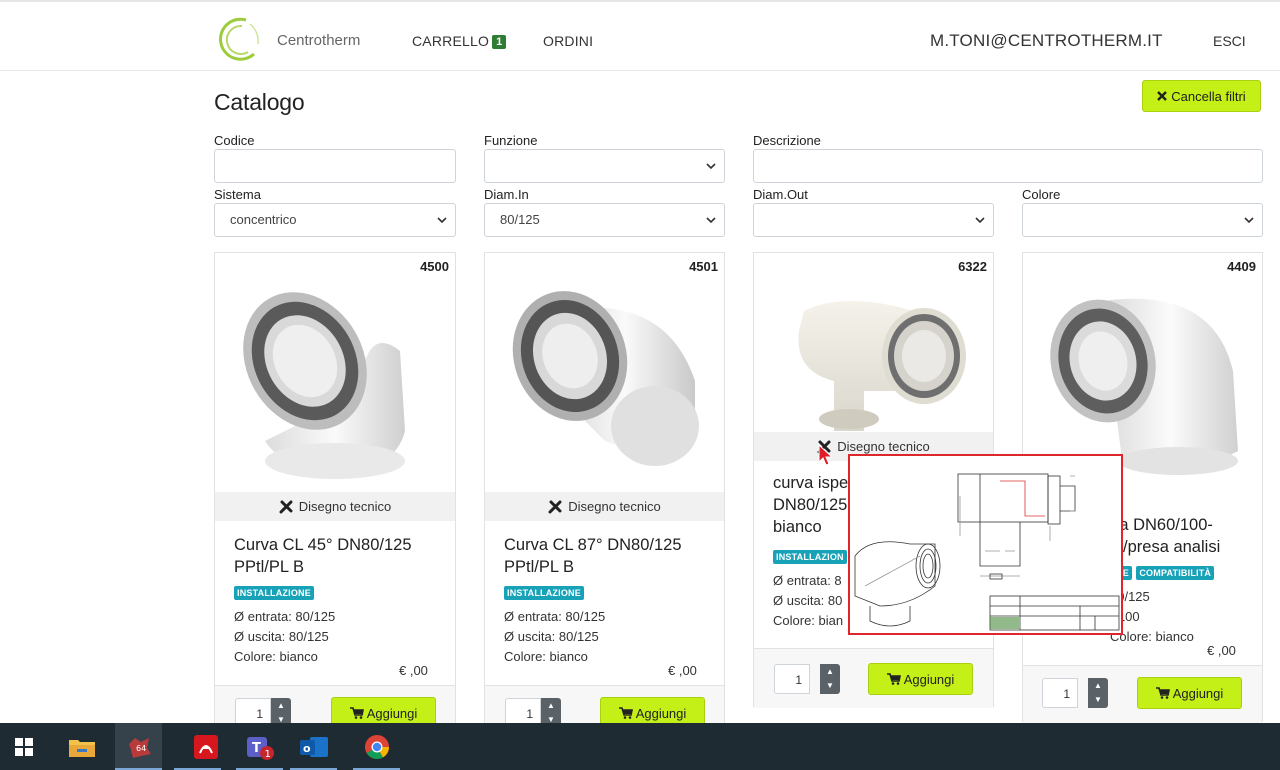 This screenshot has height=770, width=1280. What do you see at coordinates (604, 166) in the screenshot?
I see `funzione-select` at bounding box center [604, 166].